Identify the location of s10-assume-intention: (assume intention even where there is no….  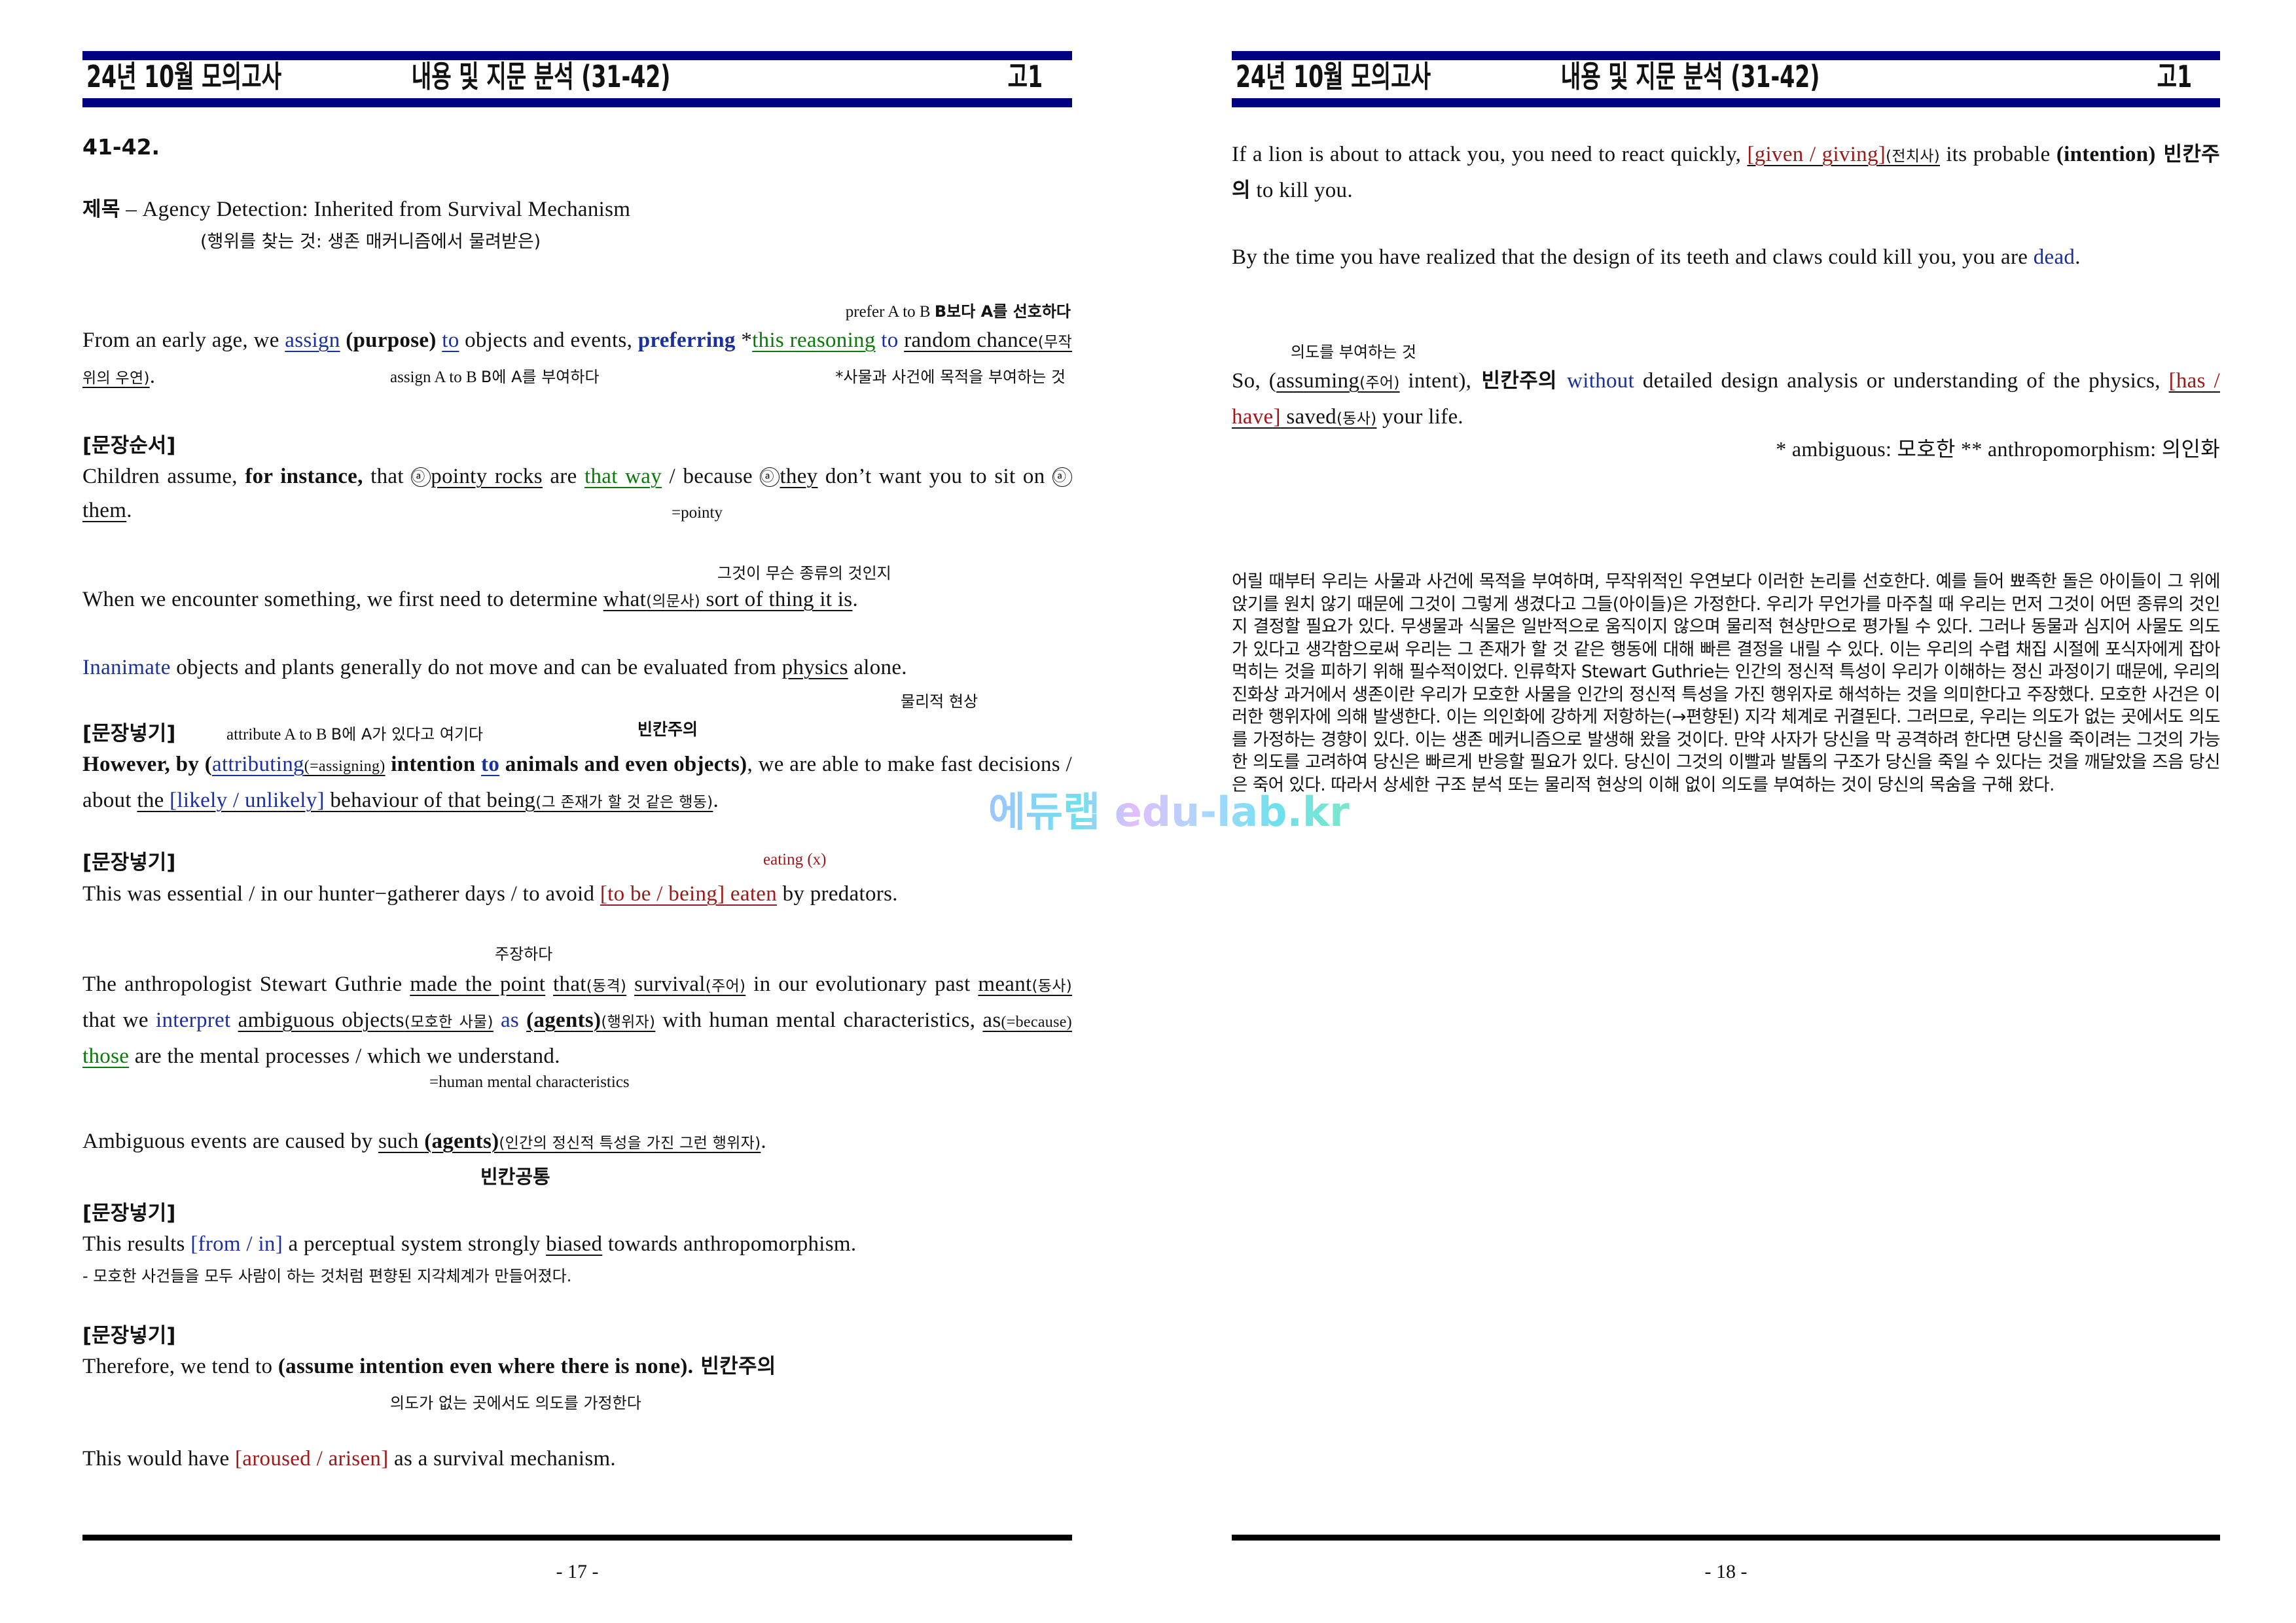
(486, 1366).